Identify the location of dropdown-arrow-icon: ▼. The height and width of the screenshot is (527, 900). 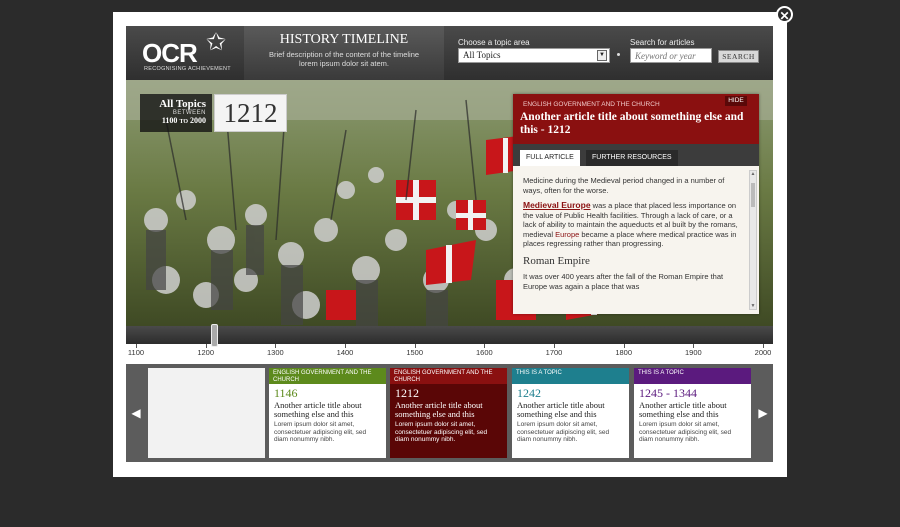
(602, 55).